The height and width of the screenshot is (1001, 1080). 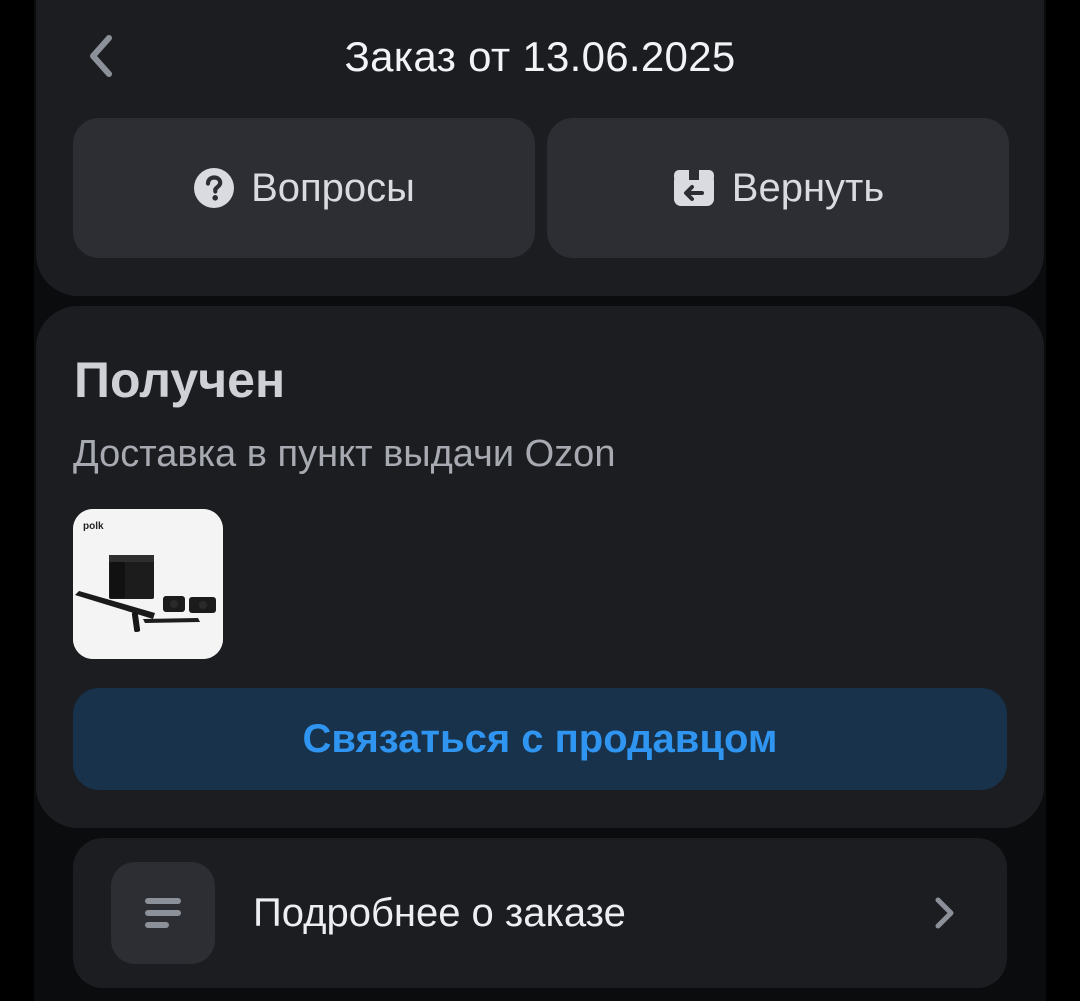 I want to click on contact-seller-button: Связаться с продавцом, so click(x=540, y=739).